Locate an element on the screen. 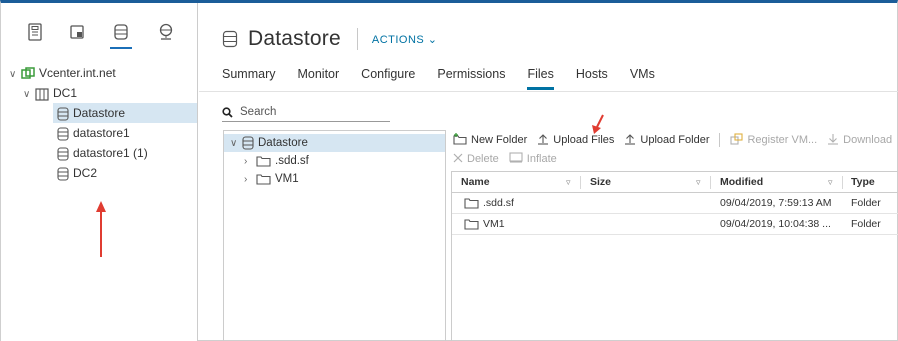 This screenshot has width=898, height=341. download-button: Download is located at coordinates (859, 140).